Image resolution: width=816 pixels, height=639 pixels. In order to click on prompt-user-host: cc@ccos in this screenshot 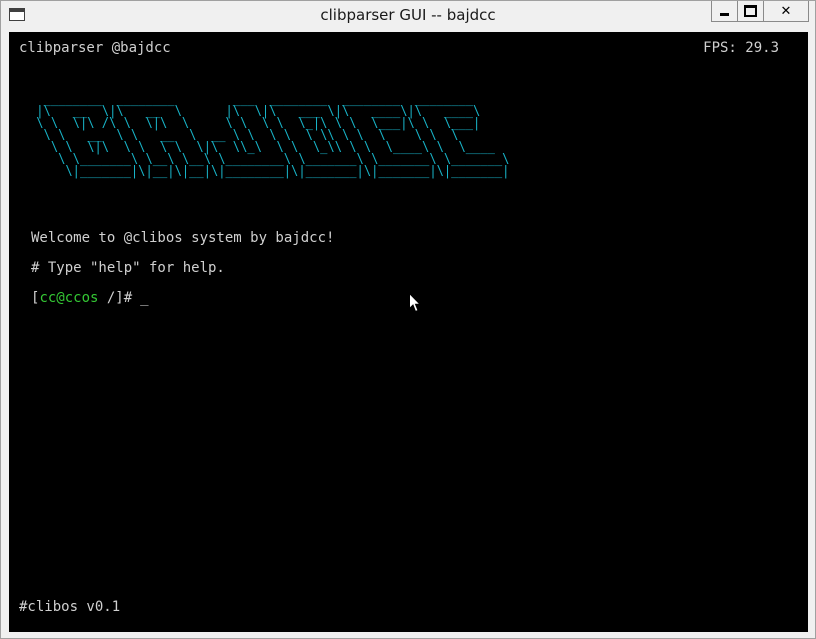, I will do `click(69, 298)`.